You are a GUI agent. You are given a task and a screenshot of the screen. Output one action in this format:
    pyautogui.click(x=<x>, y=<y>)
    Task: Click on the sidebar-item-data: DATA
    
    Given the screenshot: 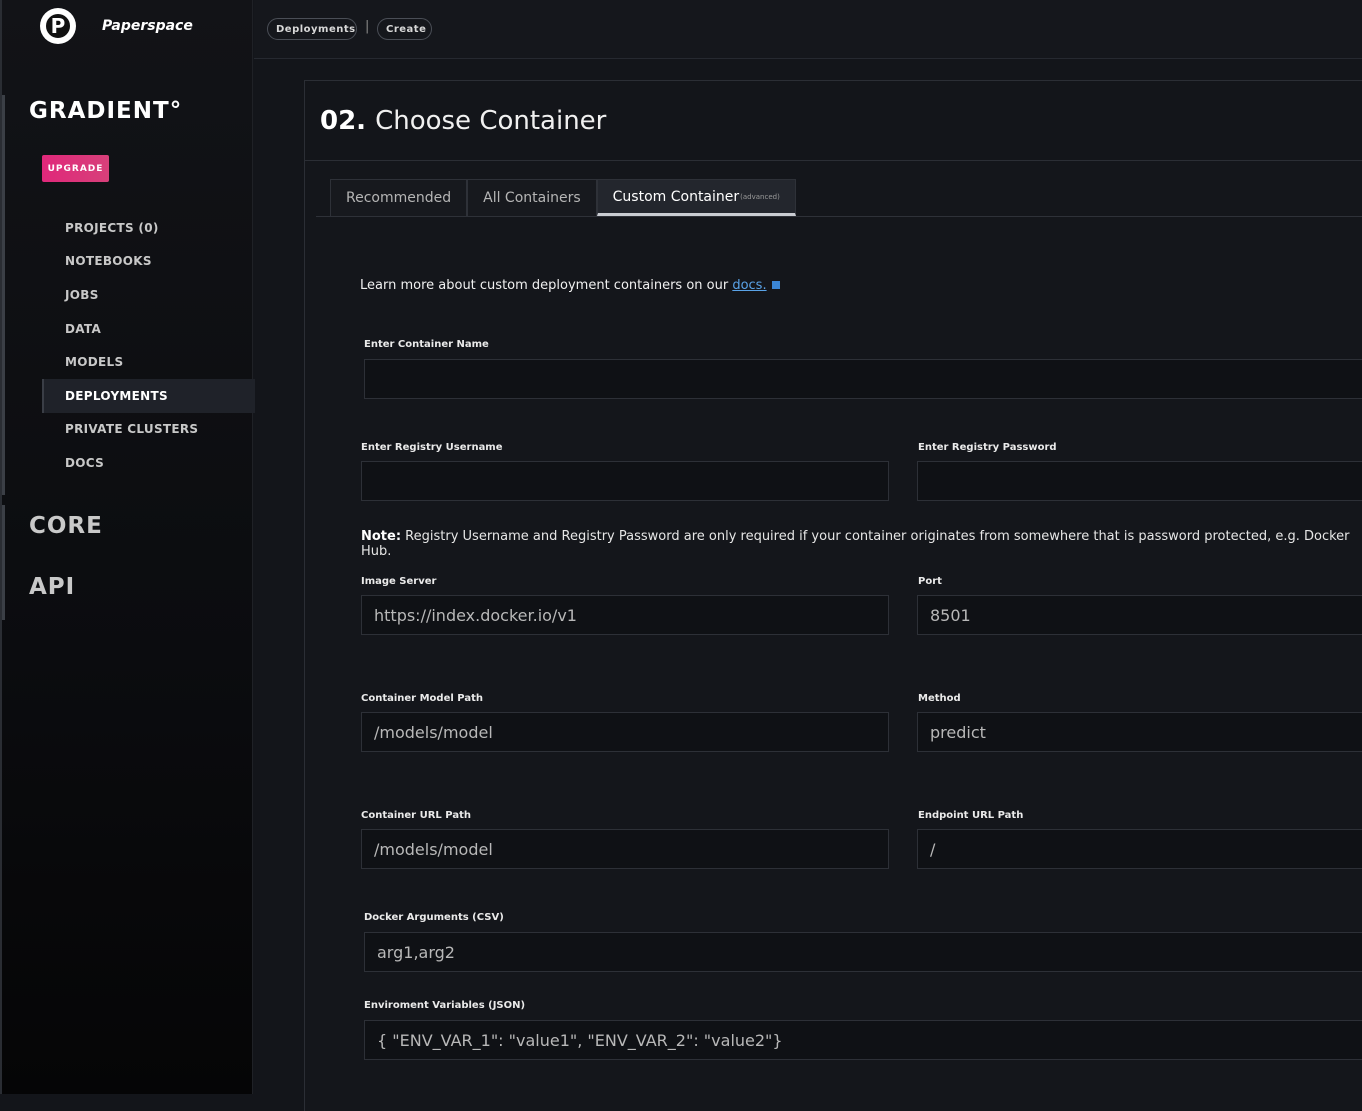 What is the action you would take?
    pyautogui.click(x=148, y=329)
    